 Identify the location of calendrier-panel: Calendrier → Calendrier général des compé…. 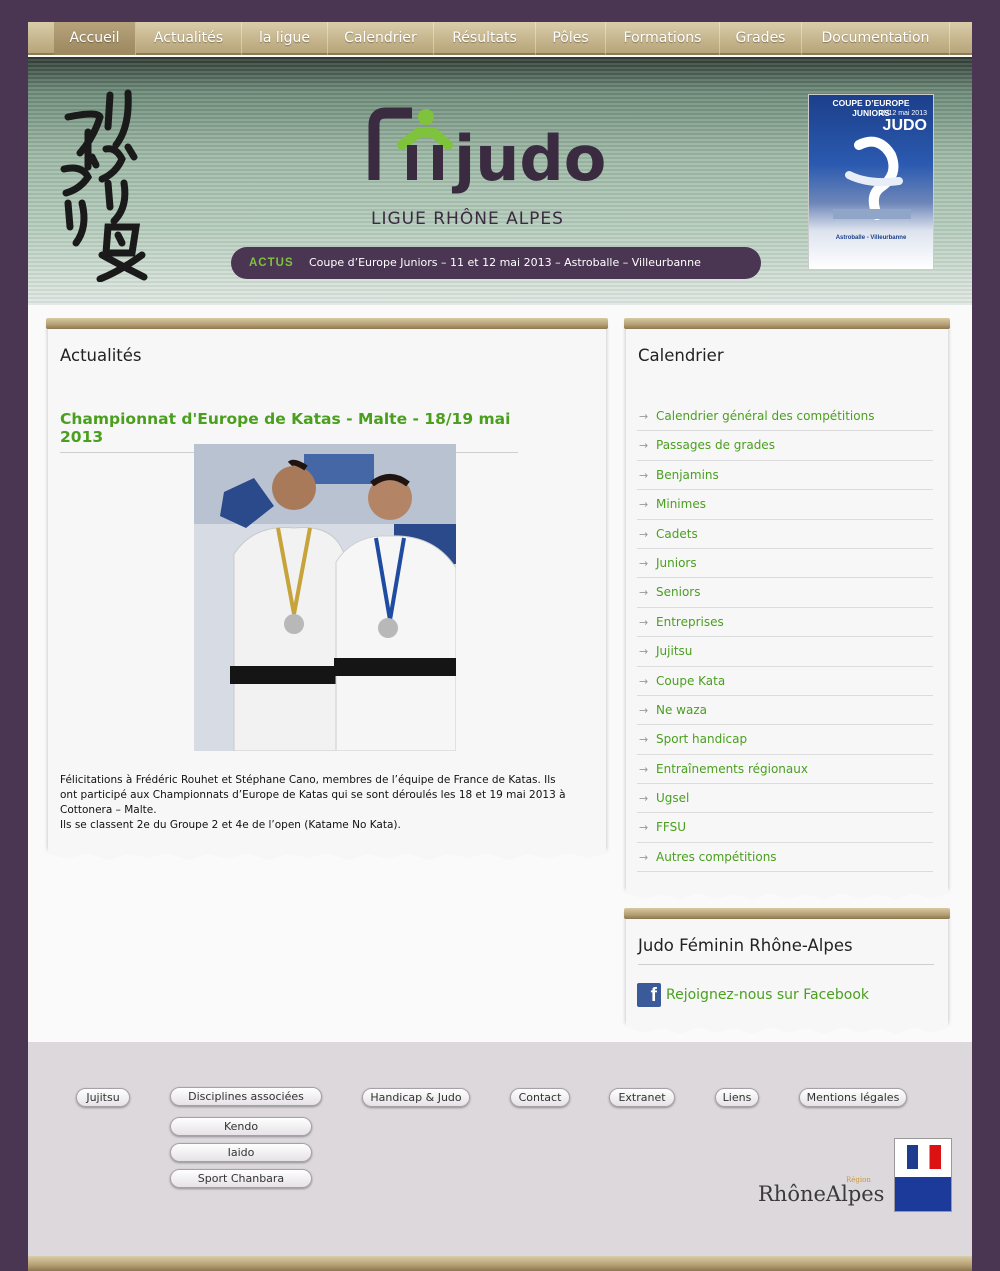
(787, 609).